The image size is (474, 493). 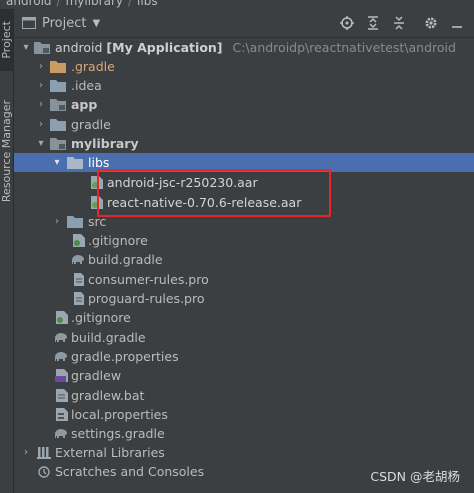 What do you see at coordinates (244, 279) in the screenshot?
I see `tree-item-file: consumer-rules.pro` at bounding box center [244, 279].